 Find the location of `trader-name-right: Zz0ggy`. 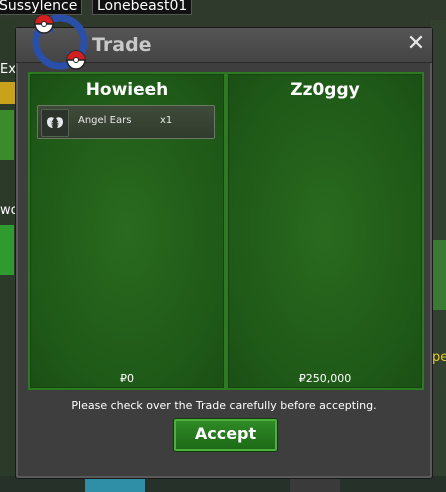

trader-name-right: Zz0ggy is located at coordinates (325, 90).